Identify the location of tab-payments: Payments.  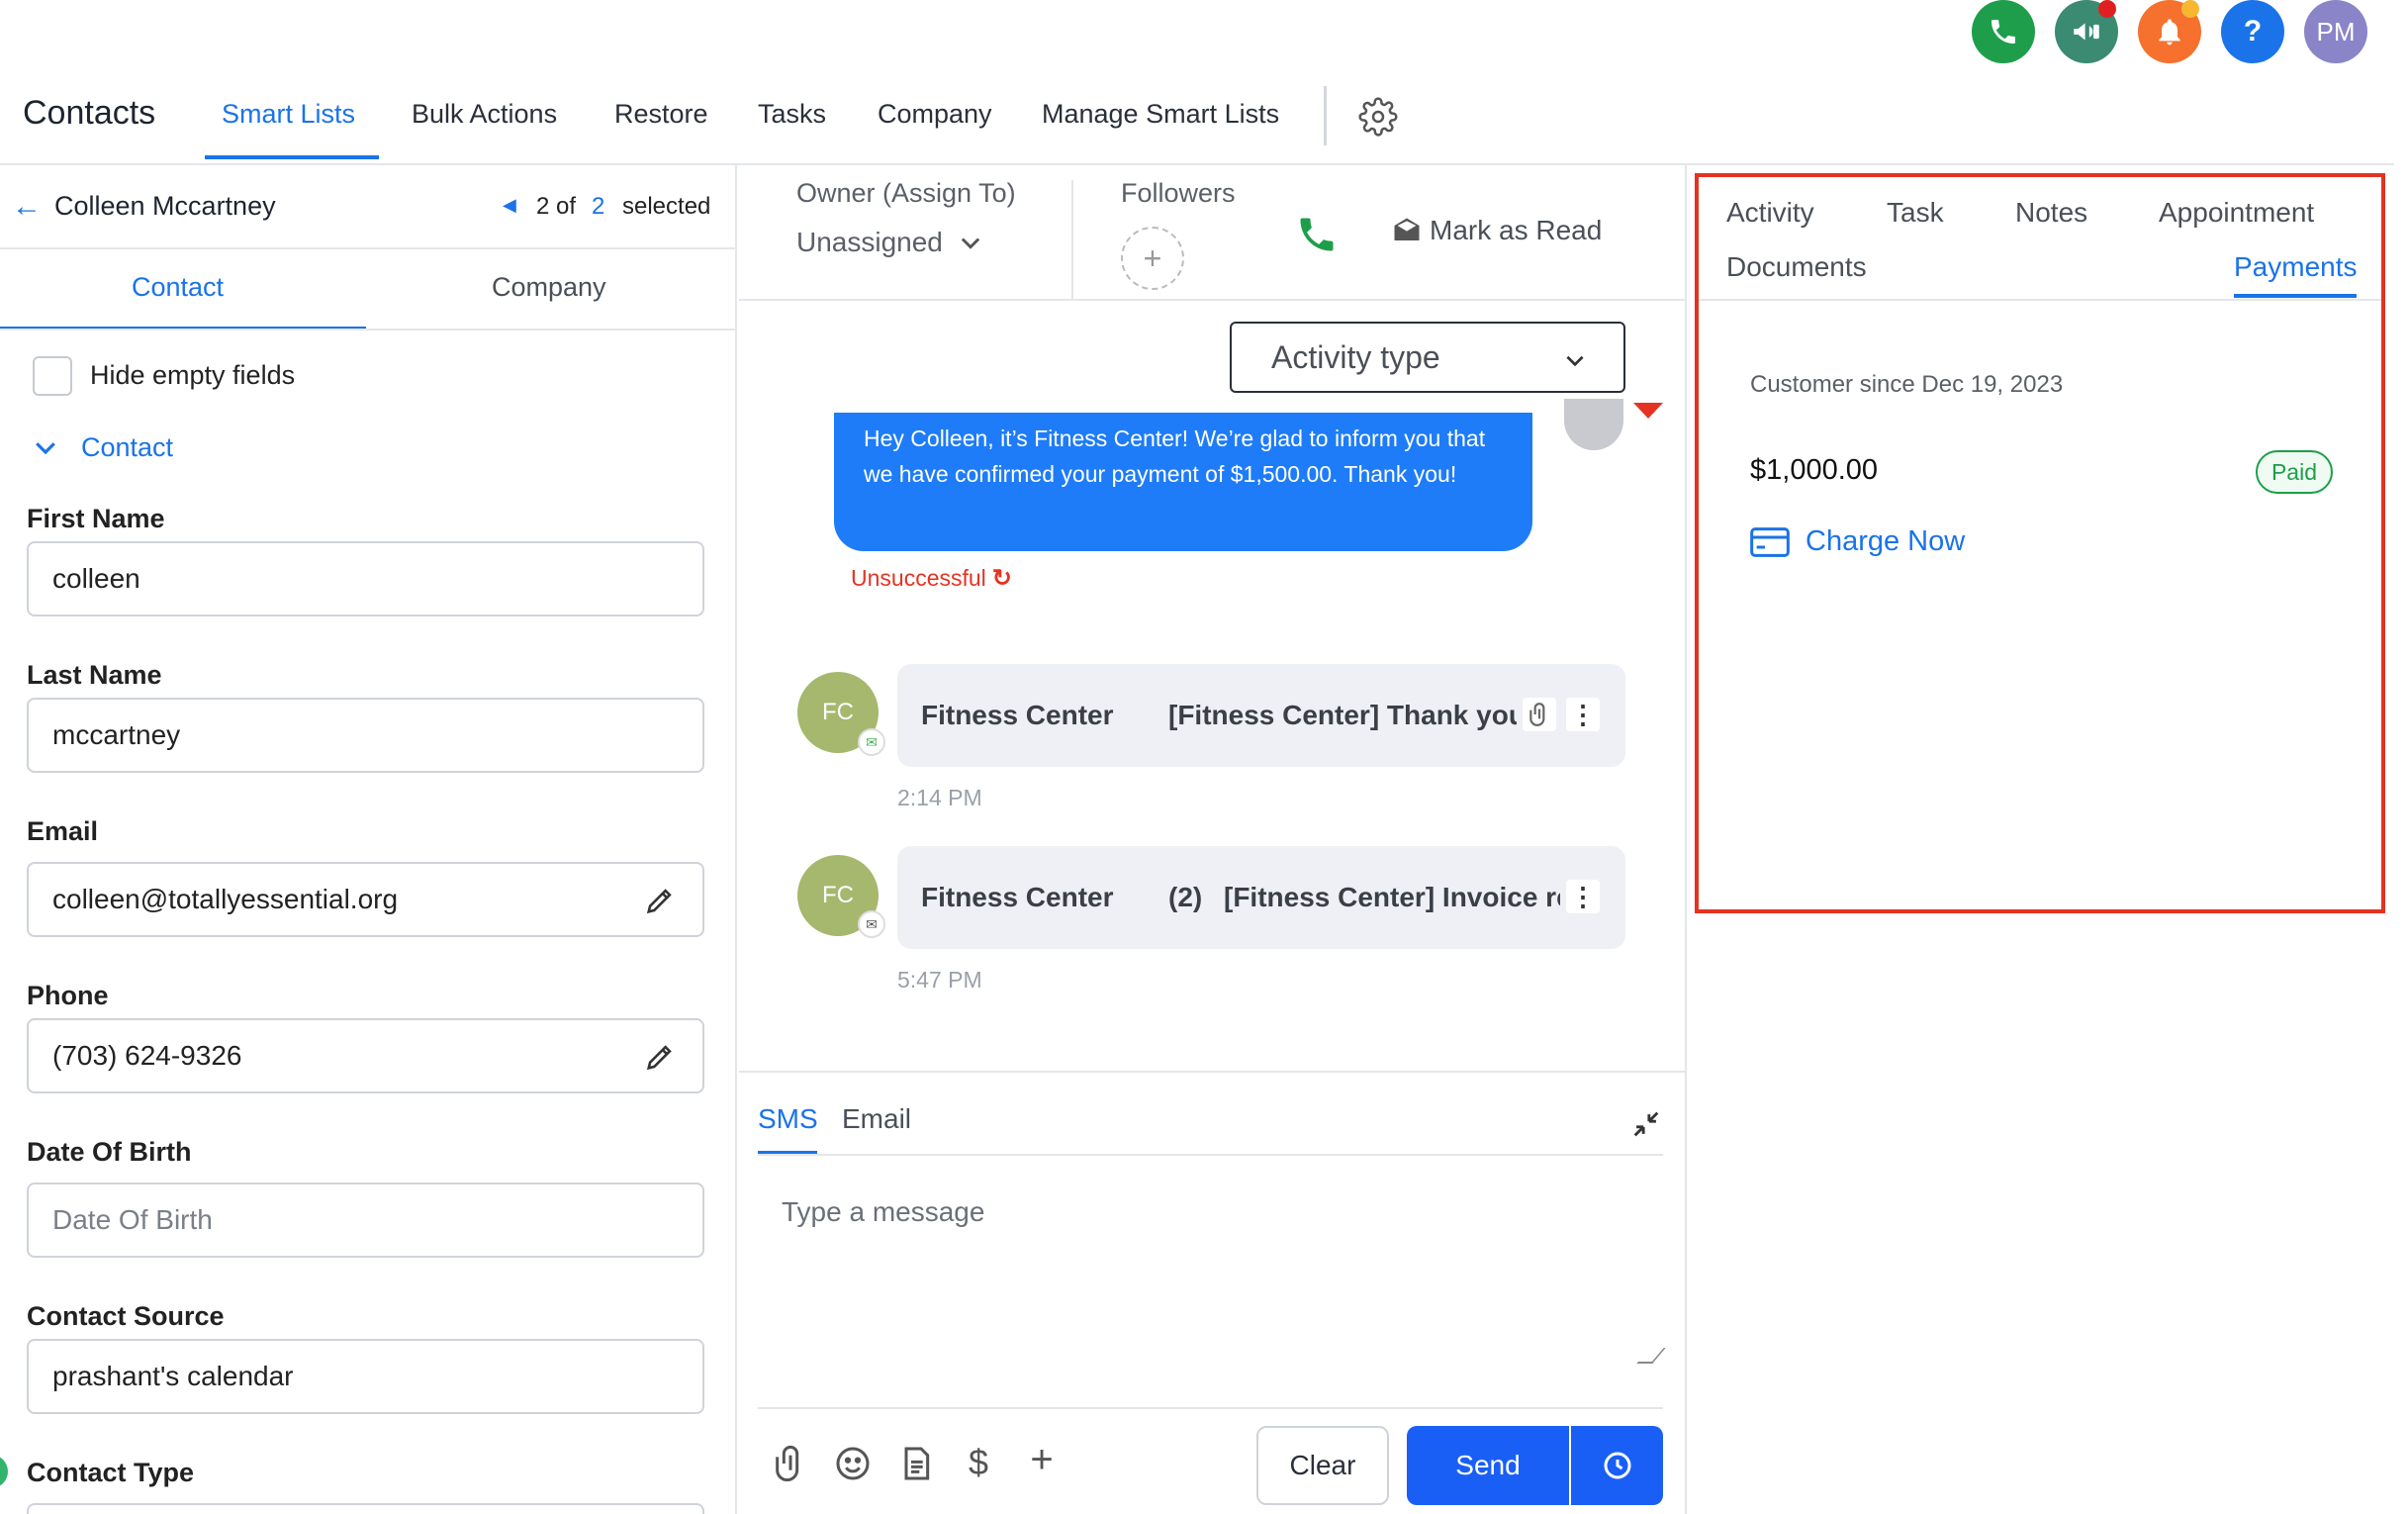
(2296, 267).